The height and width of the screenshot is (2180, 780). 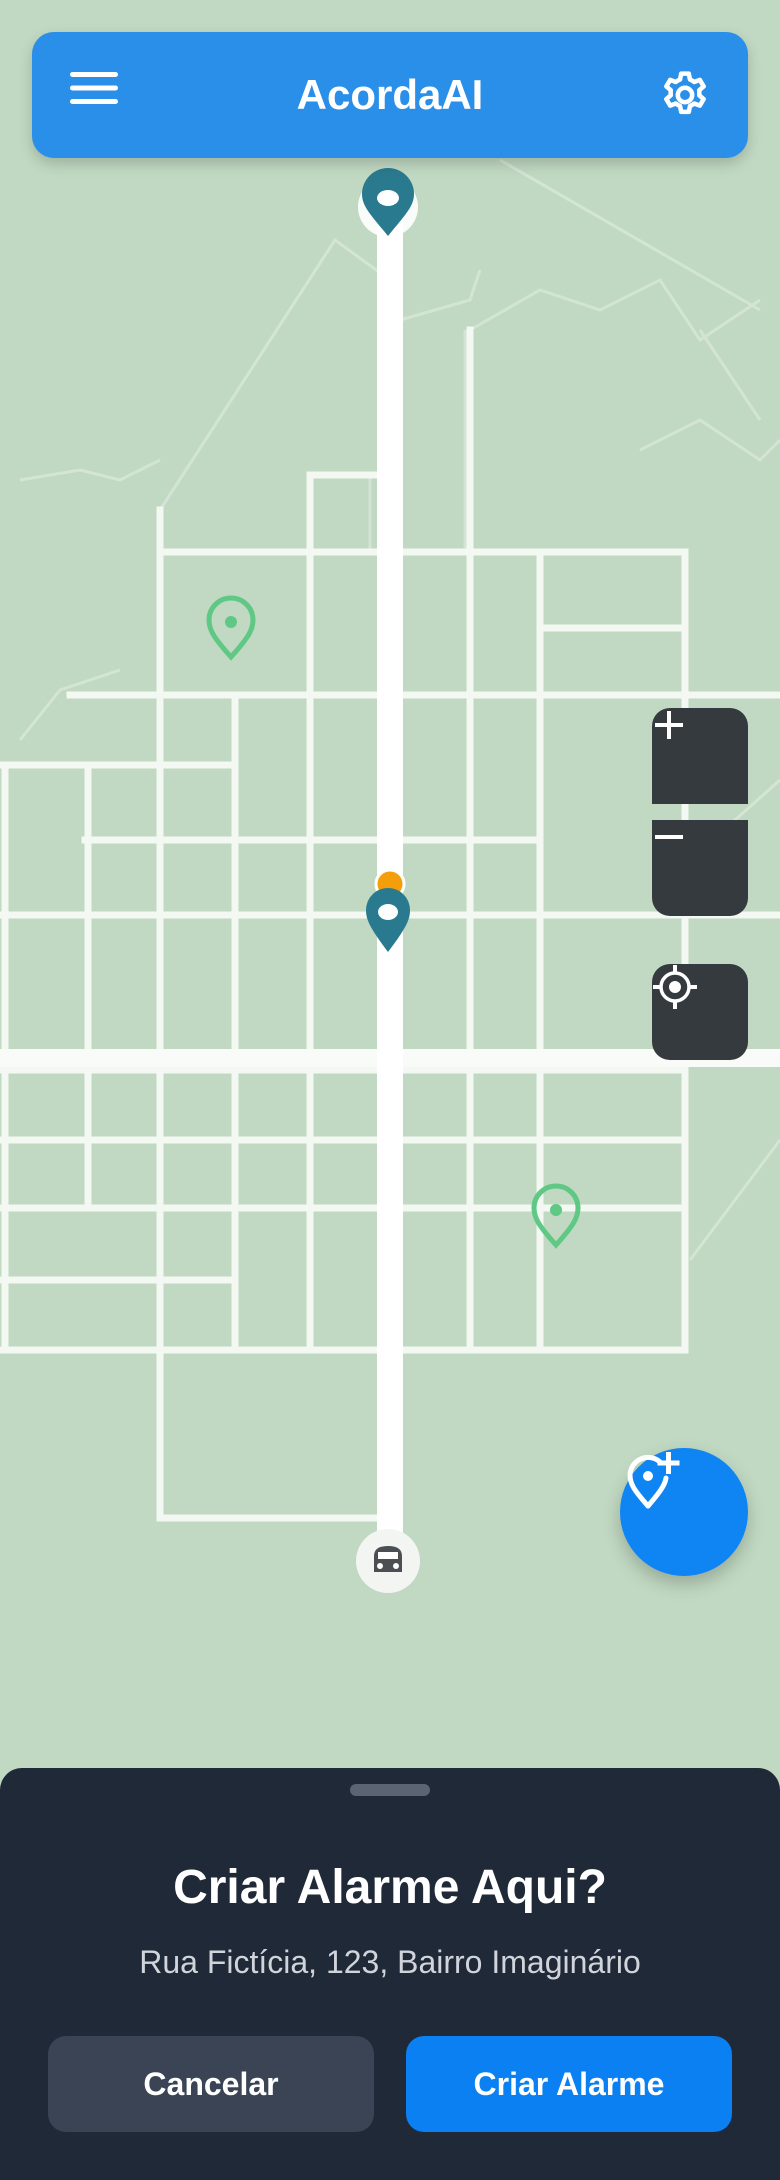 What do you see at coordinates (94, 88) in the screenshot?
I see `hamburger-menu-icon` at bounding box center [94, 88].